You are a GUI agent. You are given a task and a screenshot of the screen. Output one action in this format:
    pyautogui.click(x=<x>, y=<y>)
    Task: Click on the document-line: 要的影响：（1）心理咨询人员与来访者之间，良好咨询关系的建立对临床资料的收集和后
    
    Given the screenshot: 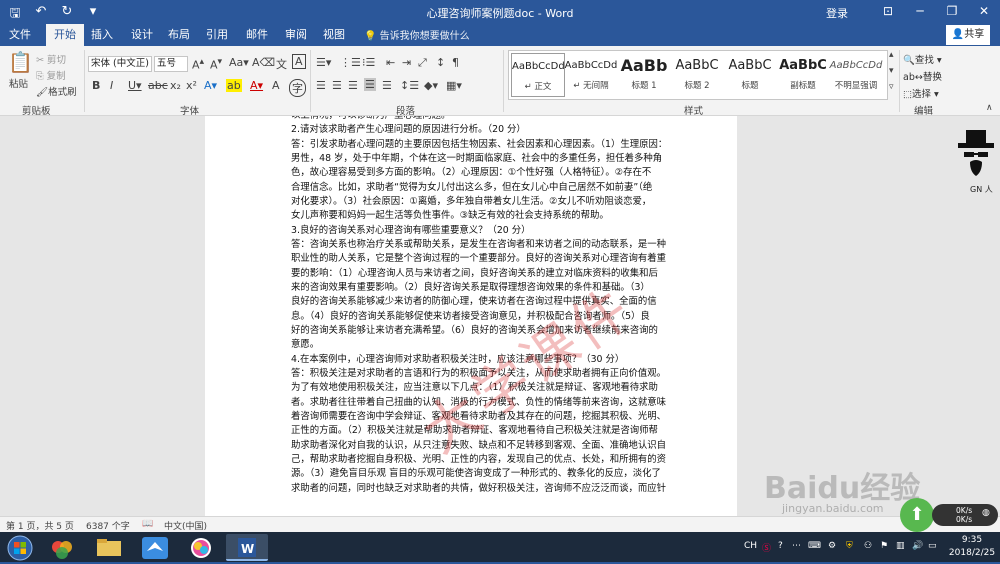 What is the action you would take?
    pyautogui.click(x=492, y=274)
    